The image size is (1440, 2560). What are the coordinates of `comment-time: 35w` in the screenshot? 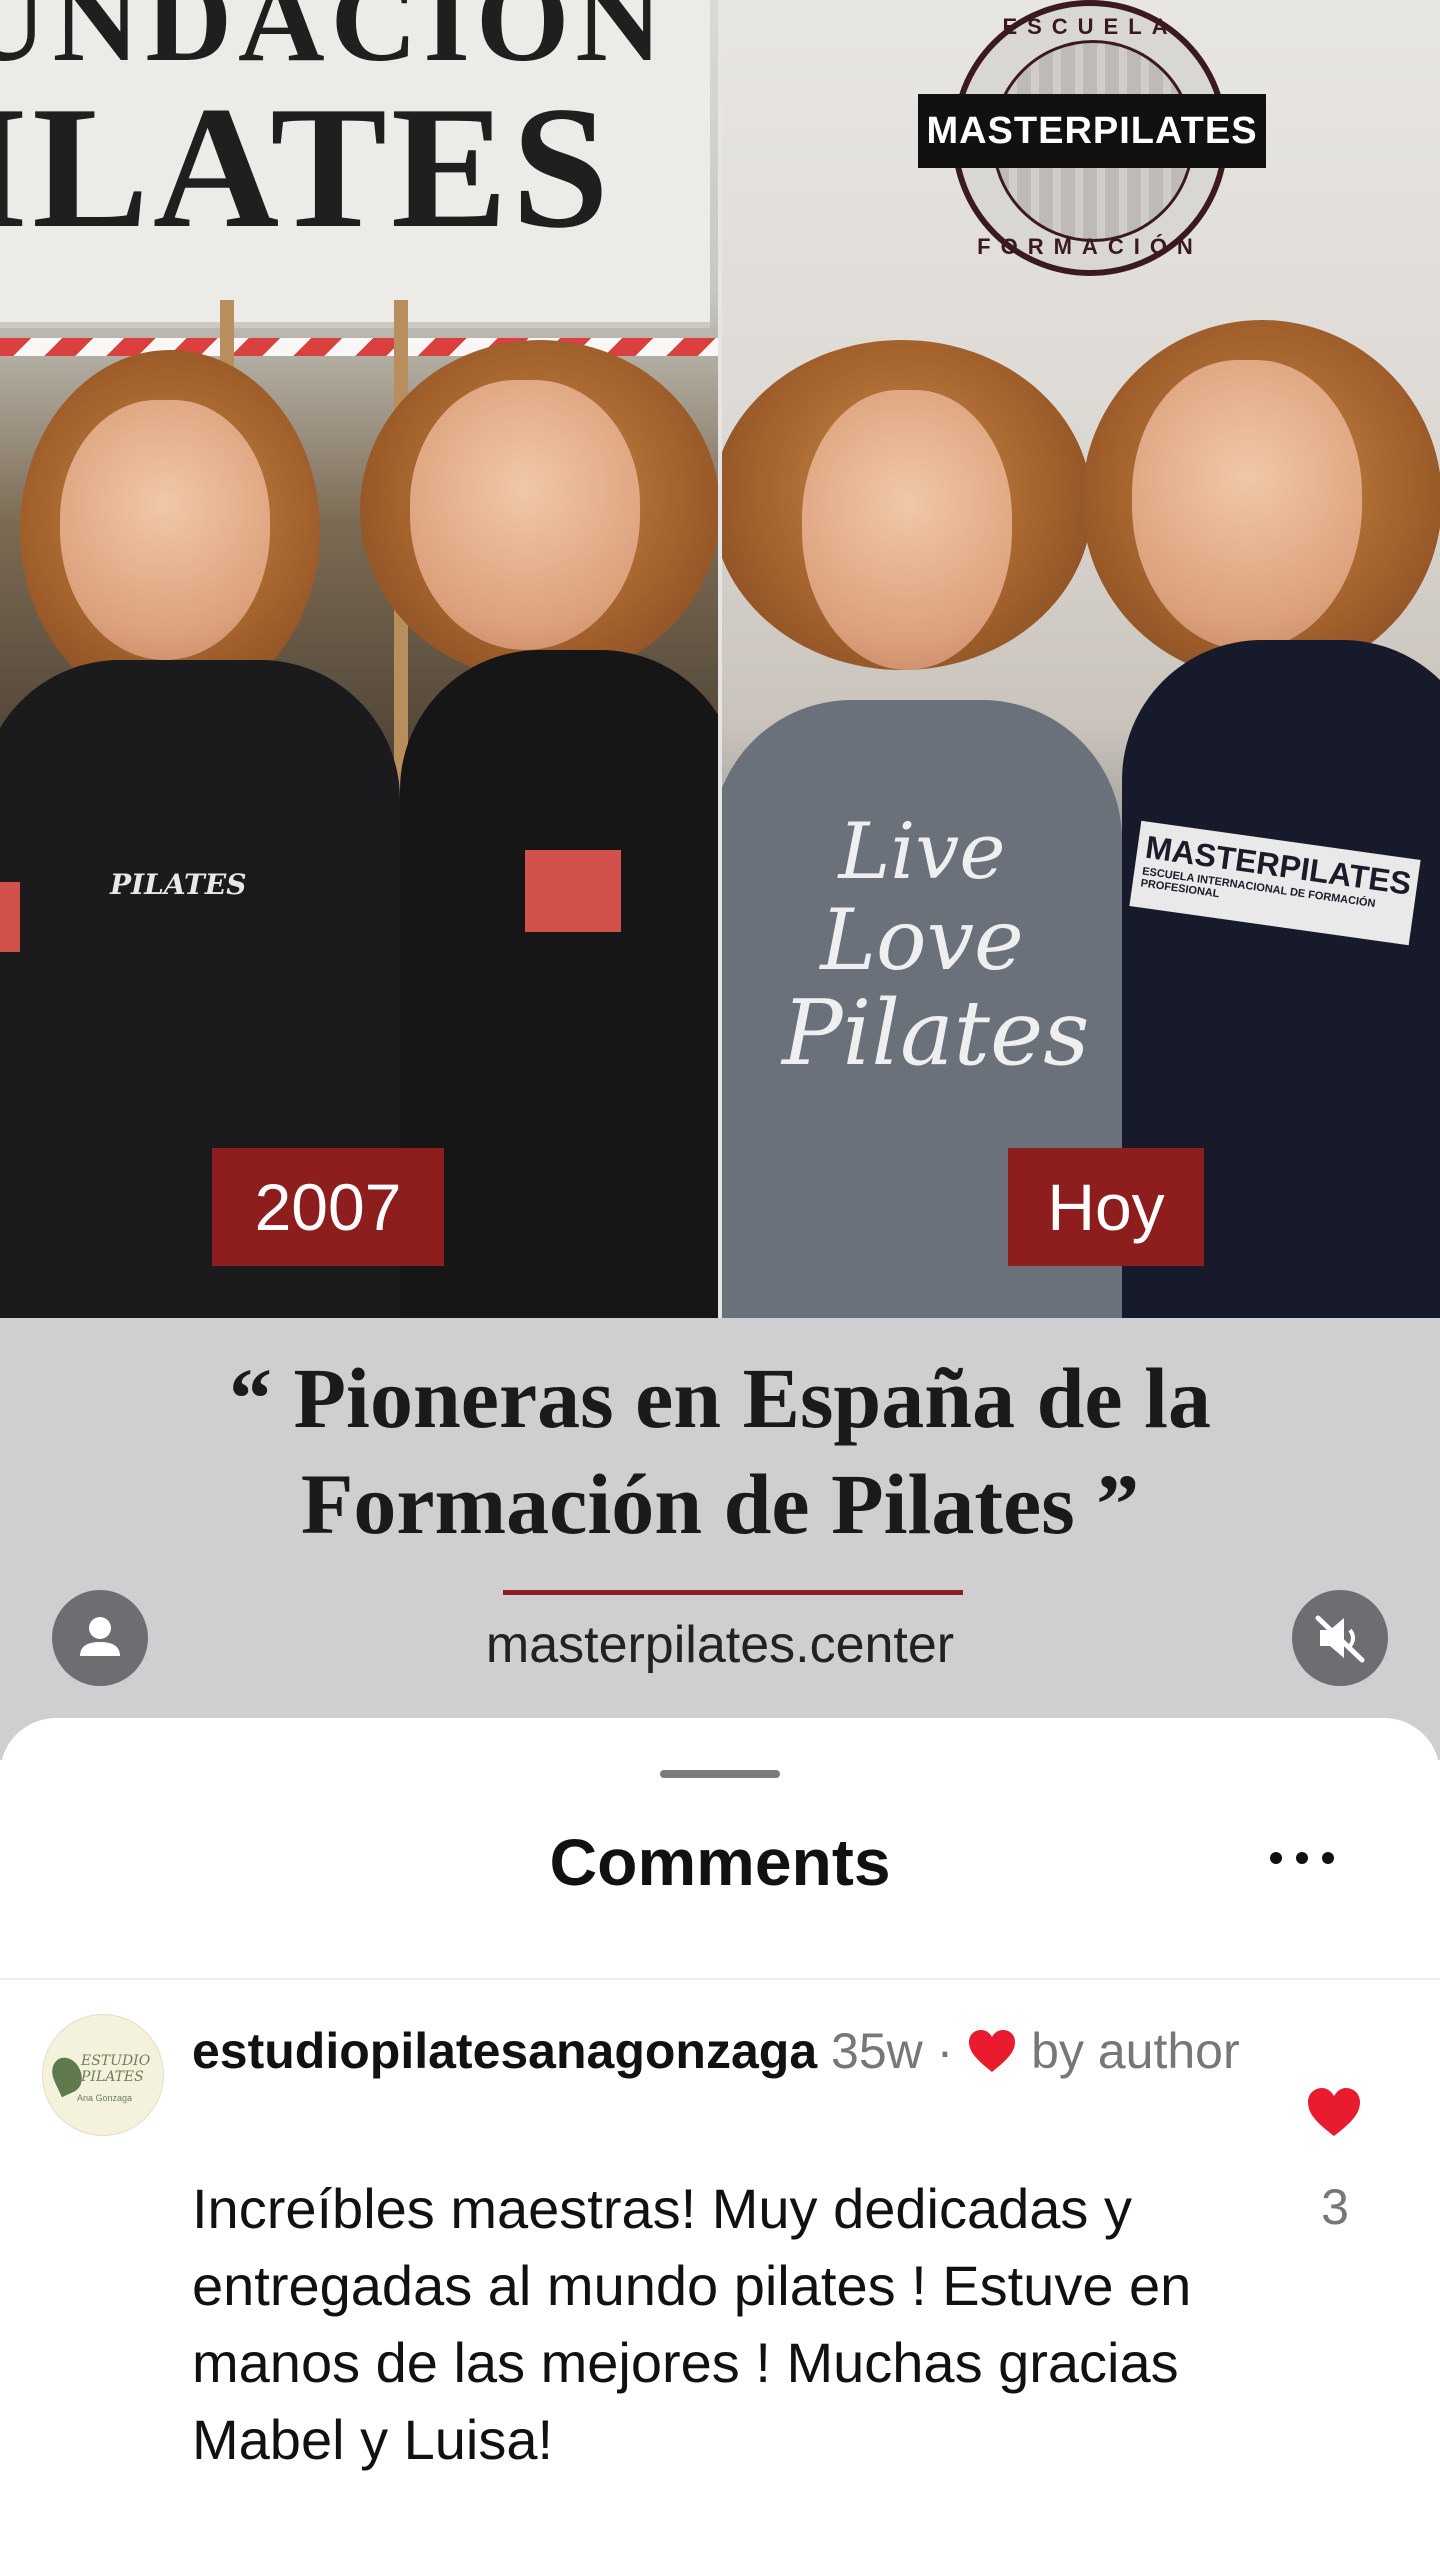 It's located at (877, 2051).